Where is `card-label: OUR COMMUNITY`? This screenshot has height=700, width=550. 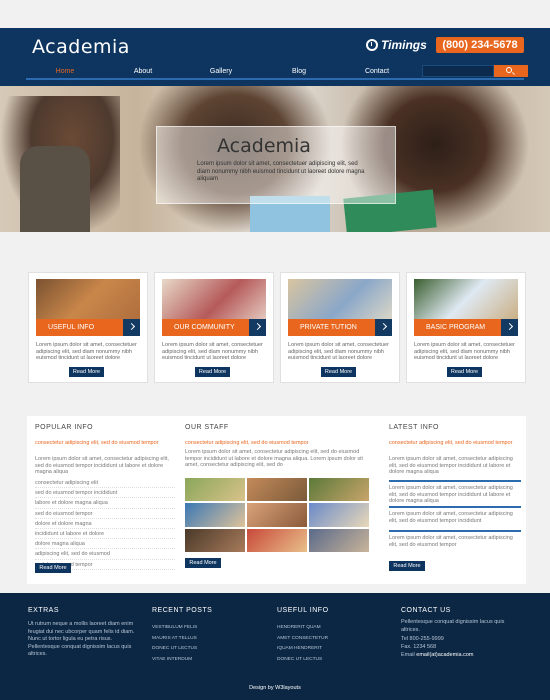 card-label: OUR COMMUNITY is located at coordinates (205, 327).